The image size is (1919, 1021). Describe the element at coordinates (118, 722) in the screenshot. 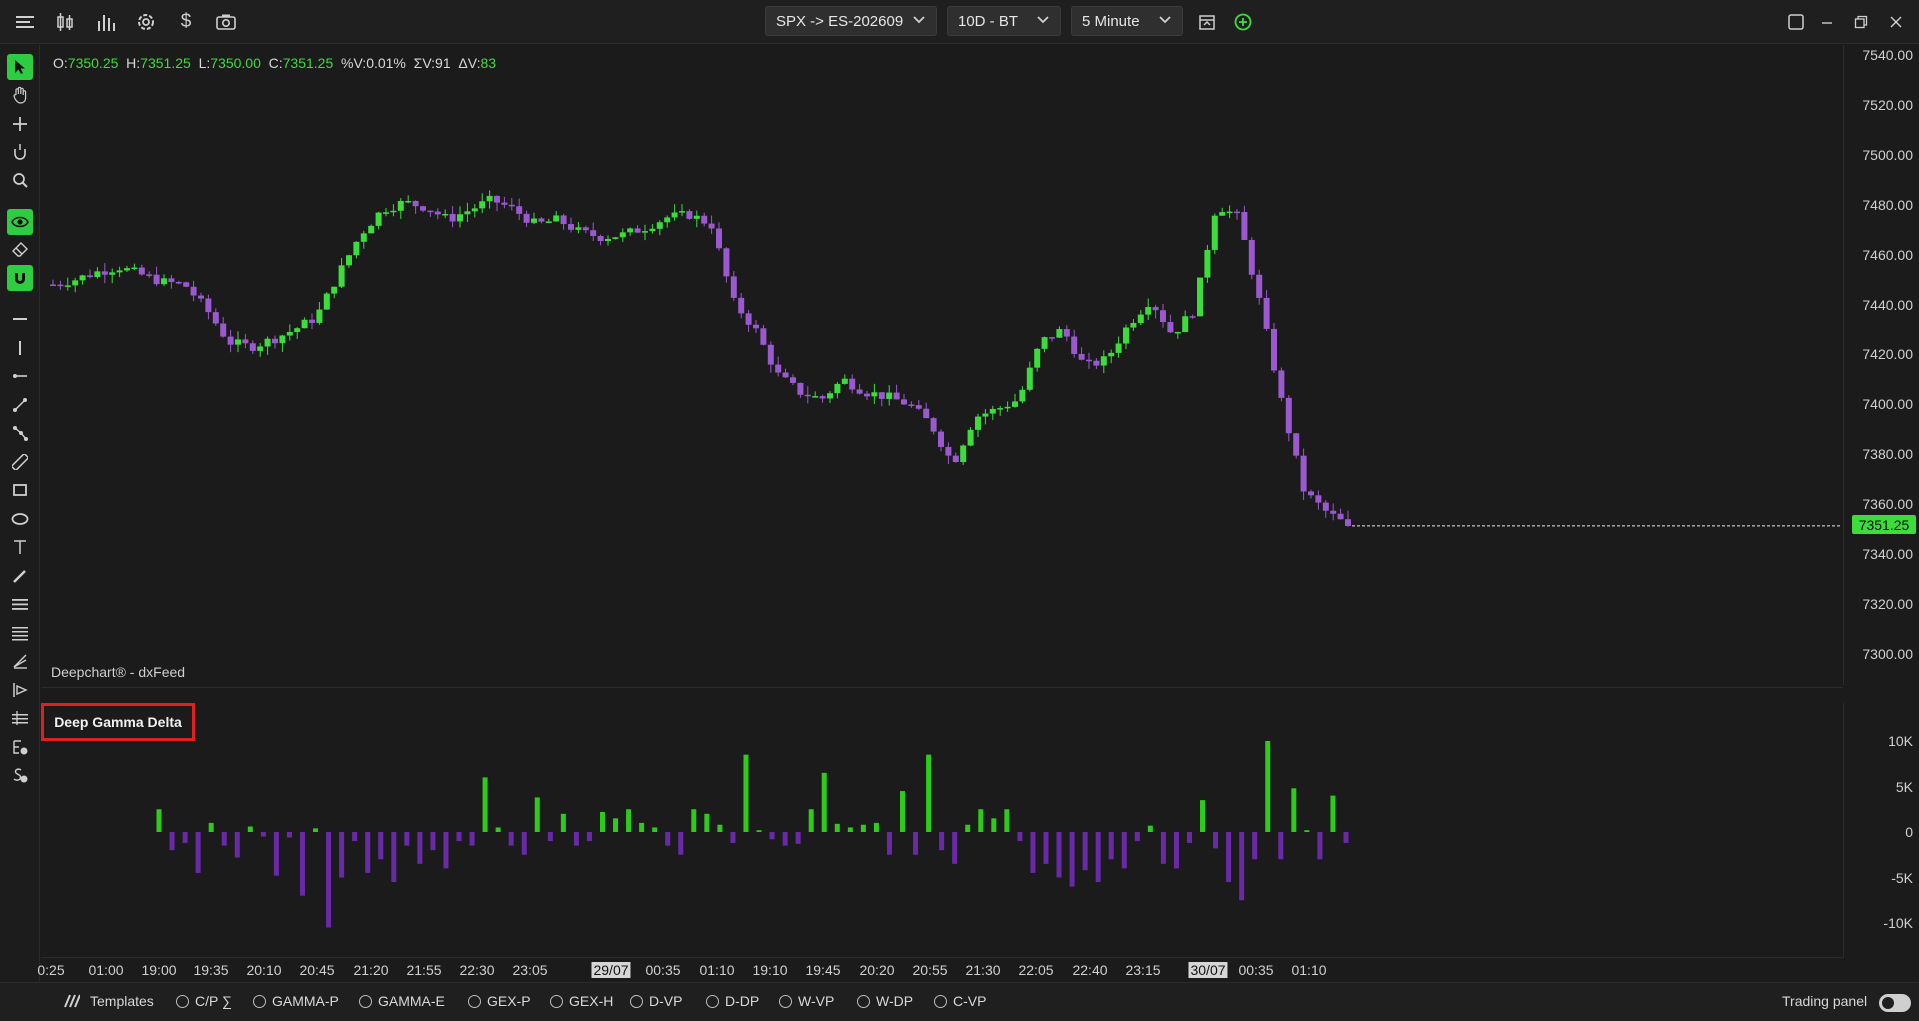

I see `indicator-title: Deep Gamma Delta` at that location.